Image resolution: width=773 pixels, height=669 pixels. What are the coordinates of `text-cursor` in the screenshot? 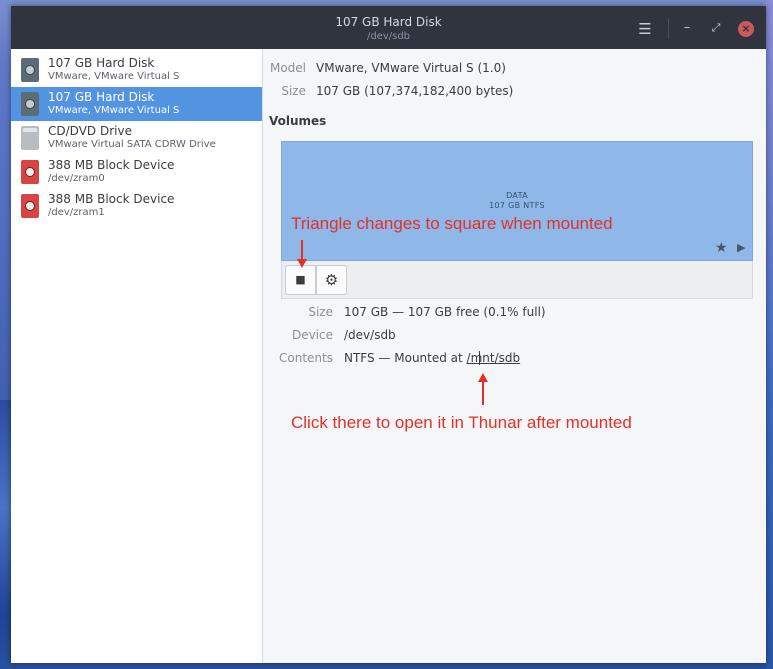 It's located at (479, 358).